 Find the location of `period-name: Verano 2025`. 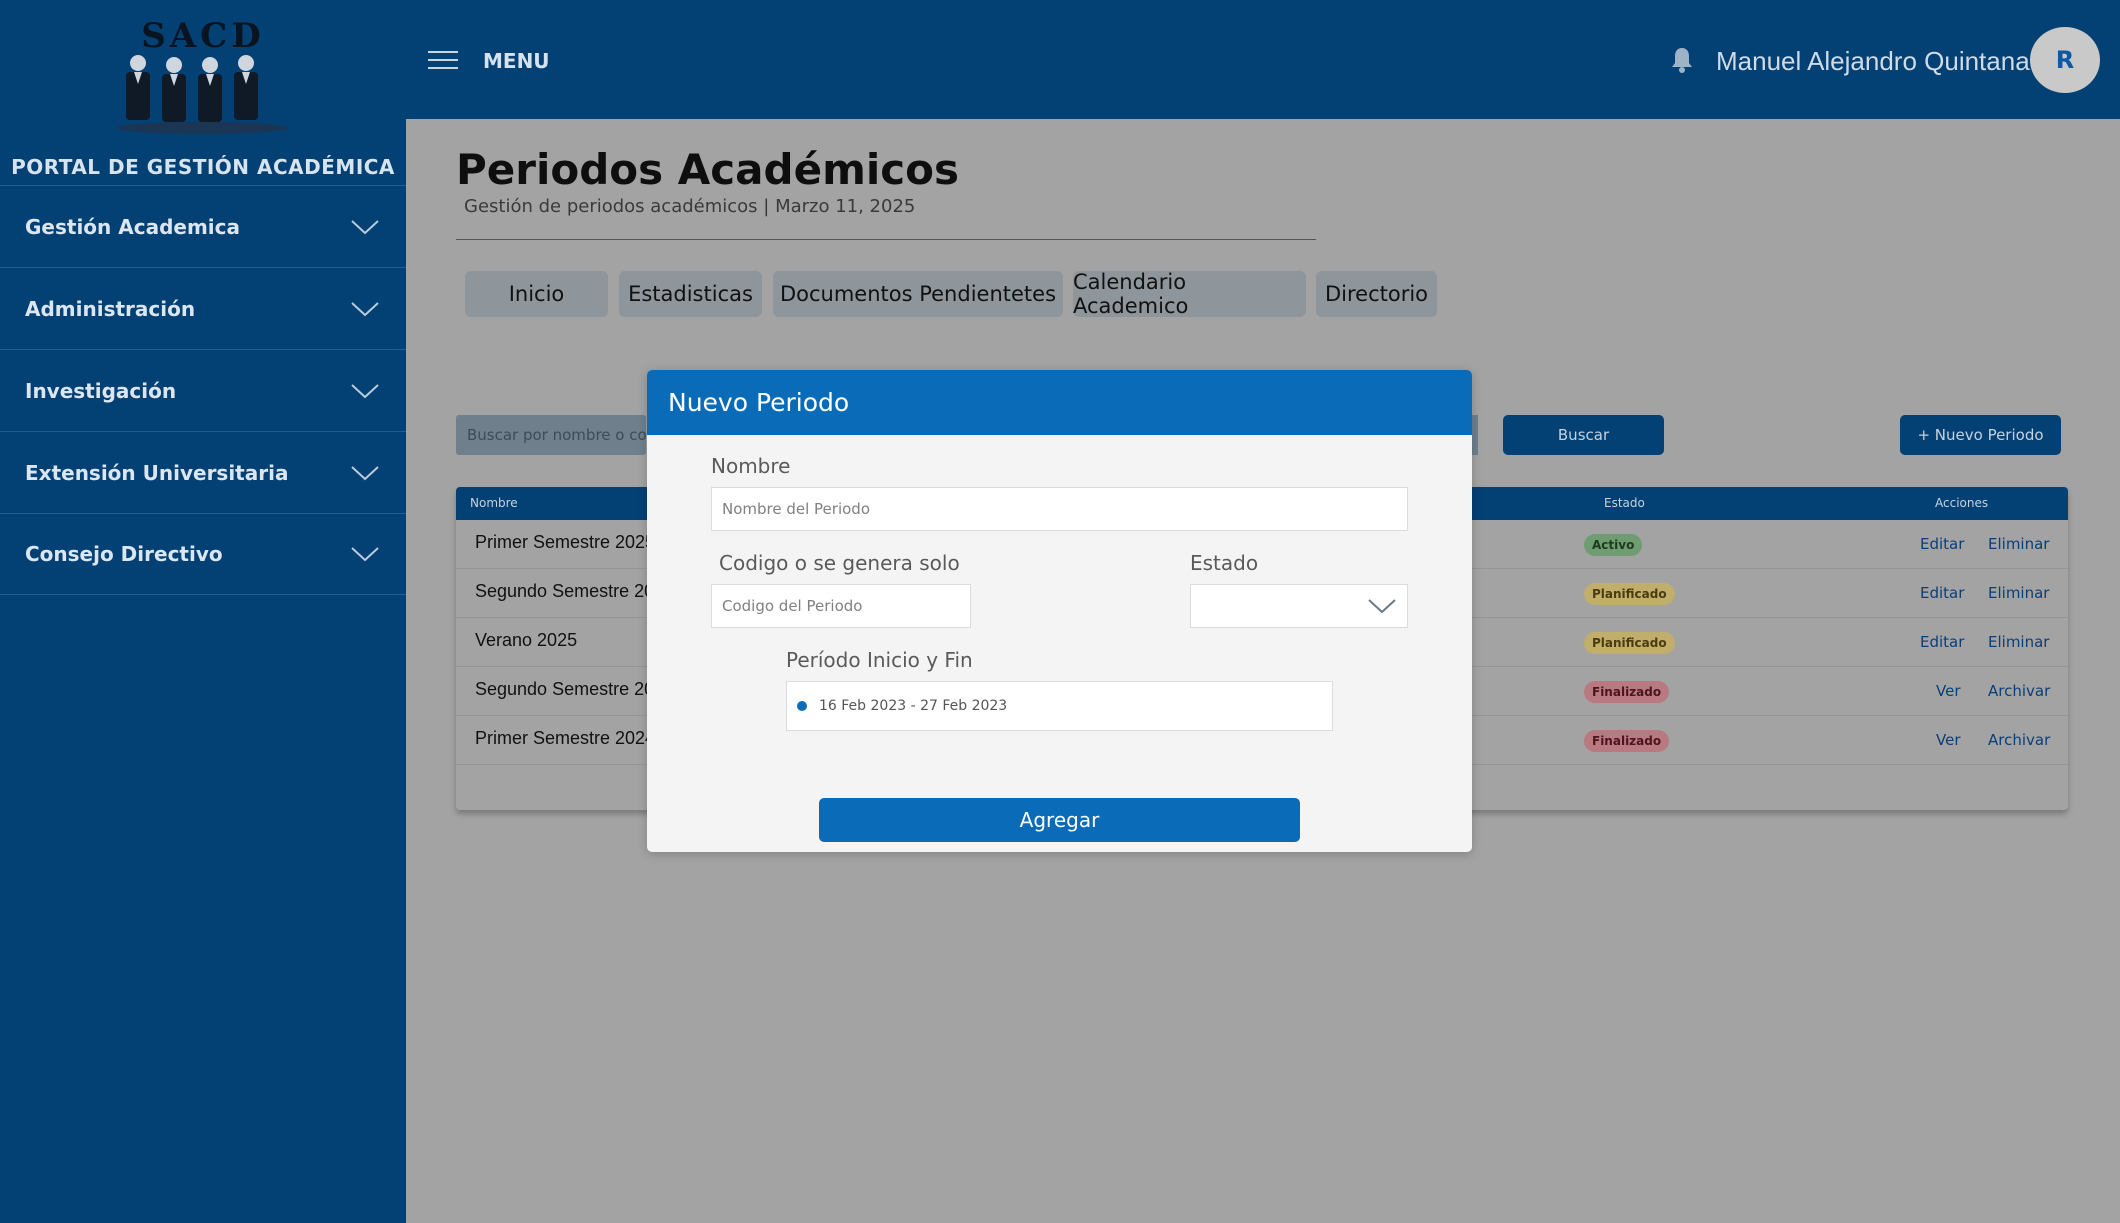

period-name: Verano 2025 is located at coordinates (526, 640).